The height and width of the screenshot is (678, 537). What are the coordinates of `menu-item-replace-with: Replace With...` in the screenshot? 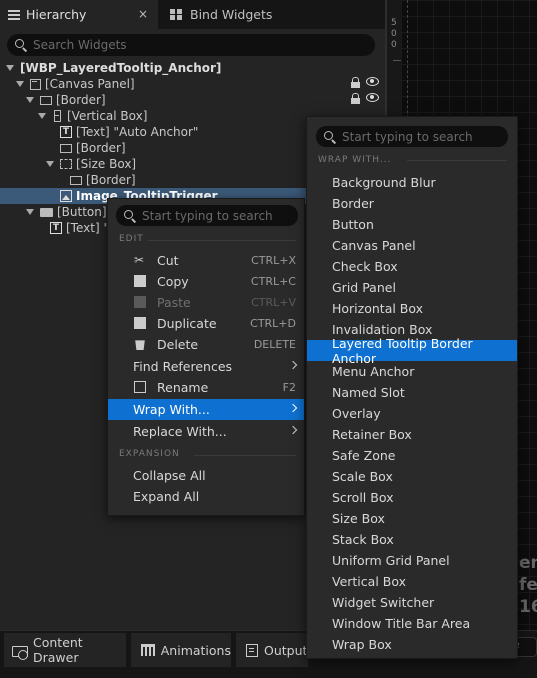 It's located at (206, 431).